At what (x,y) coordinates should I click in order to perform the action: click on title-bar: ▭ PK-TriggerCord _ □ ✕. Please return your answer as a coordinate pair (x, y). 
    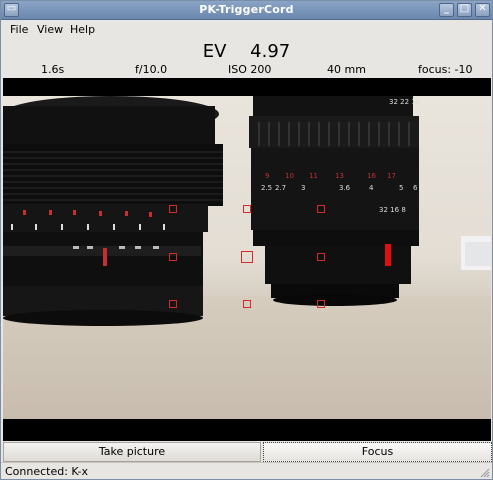
    Looking at the image, I should click on (246, 10).